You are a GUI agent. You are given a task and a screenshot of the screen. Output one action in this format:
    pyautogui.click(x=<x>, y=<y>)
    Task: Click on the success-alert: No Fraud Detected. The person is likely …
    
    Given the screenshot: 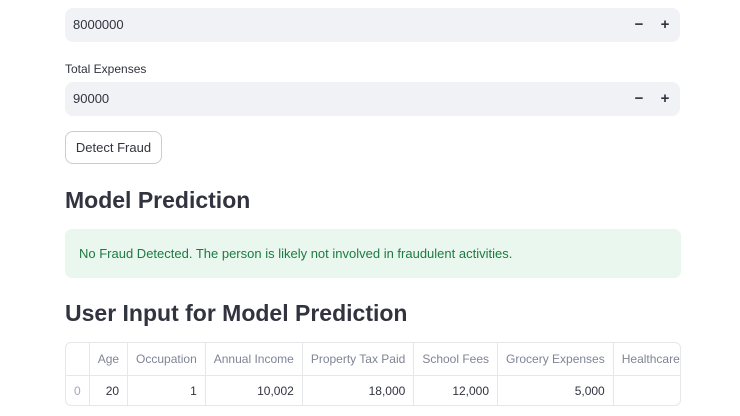 What is the action you would take?
    pyautogui.click(x=373, y=253)
    